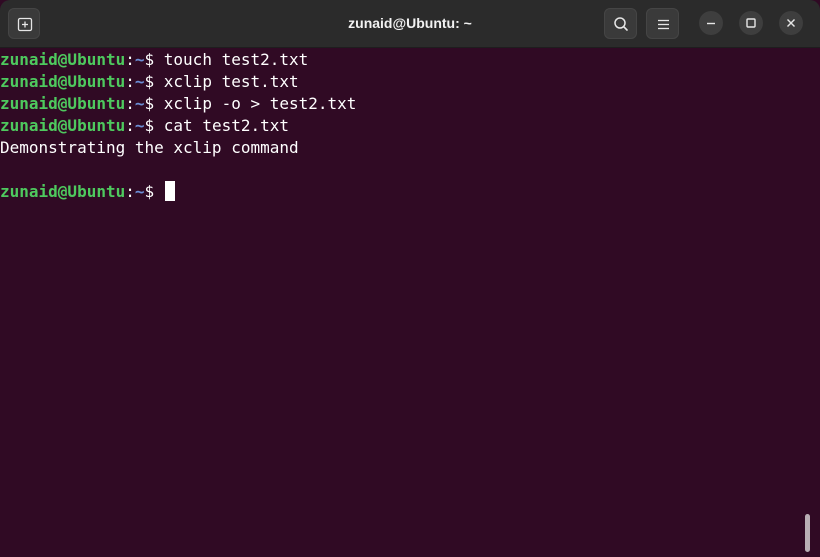 This screenshot has width=820, height=557. I want to click on command-text: cat test2.txt, so click(226, 125).